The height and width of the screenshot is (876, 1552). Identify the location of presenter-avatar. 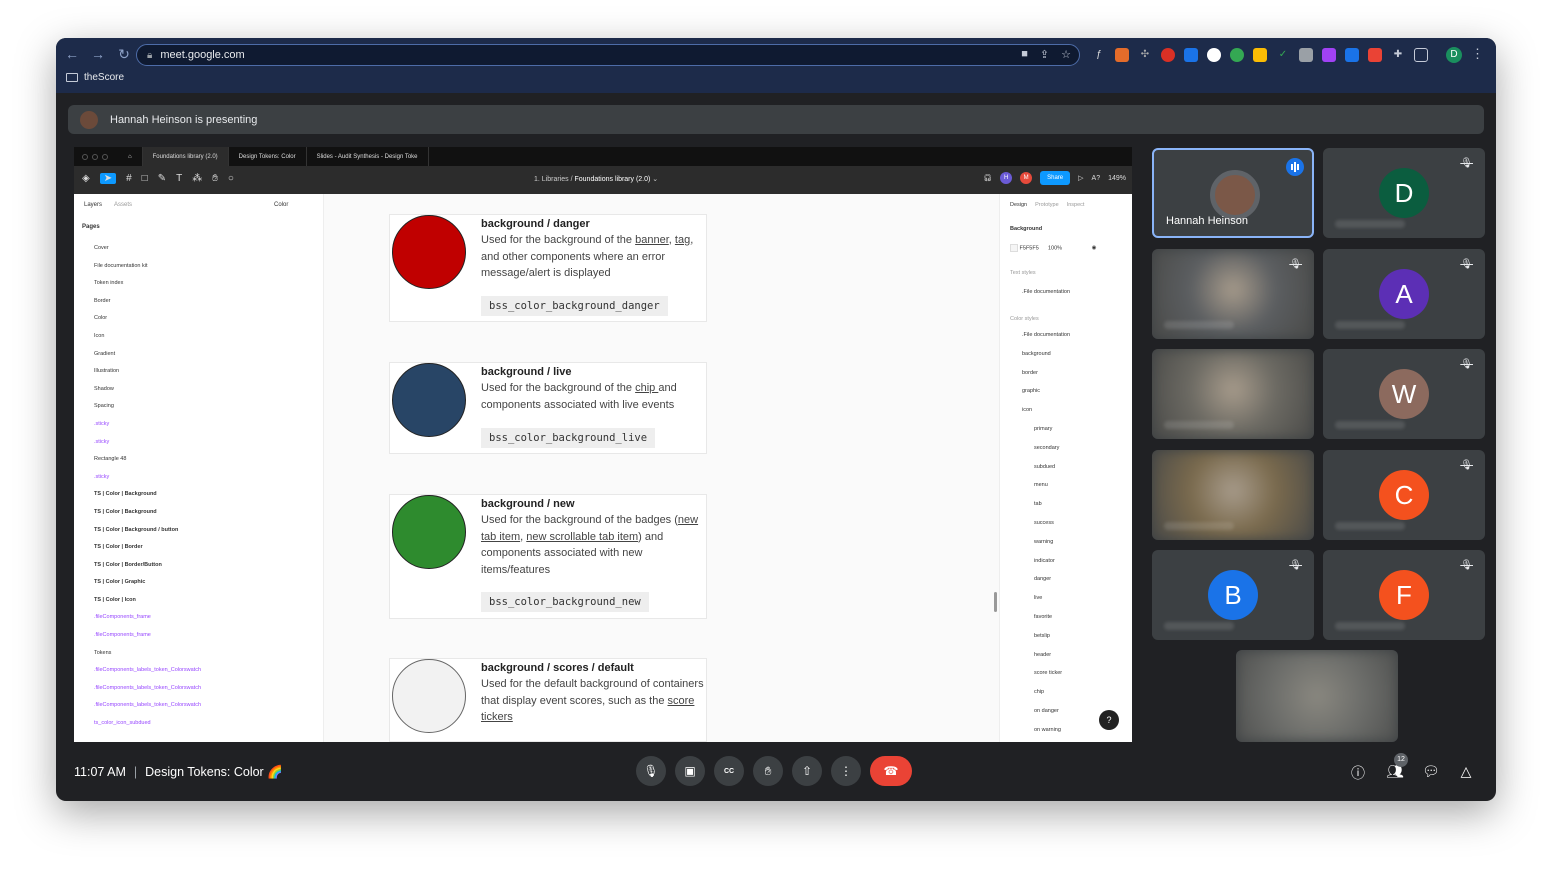
(89, 119).